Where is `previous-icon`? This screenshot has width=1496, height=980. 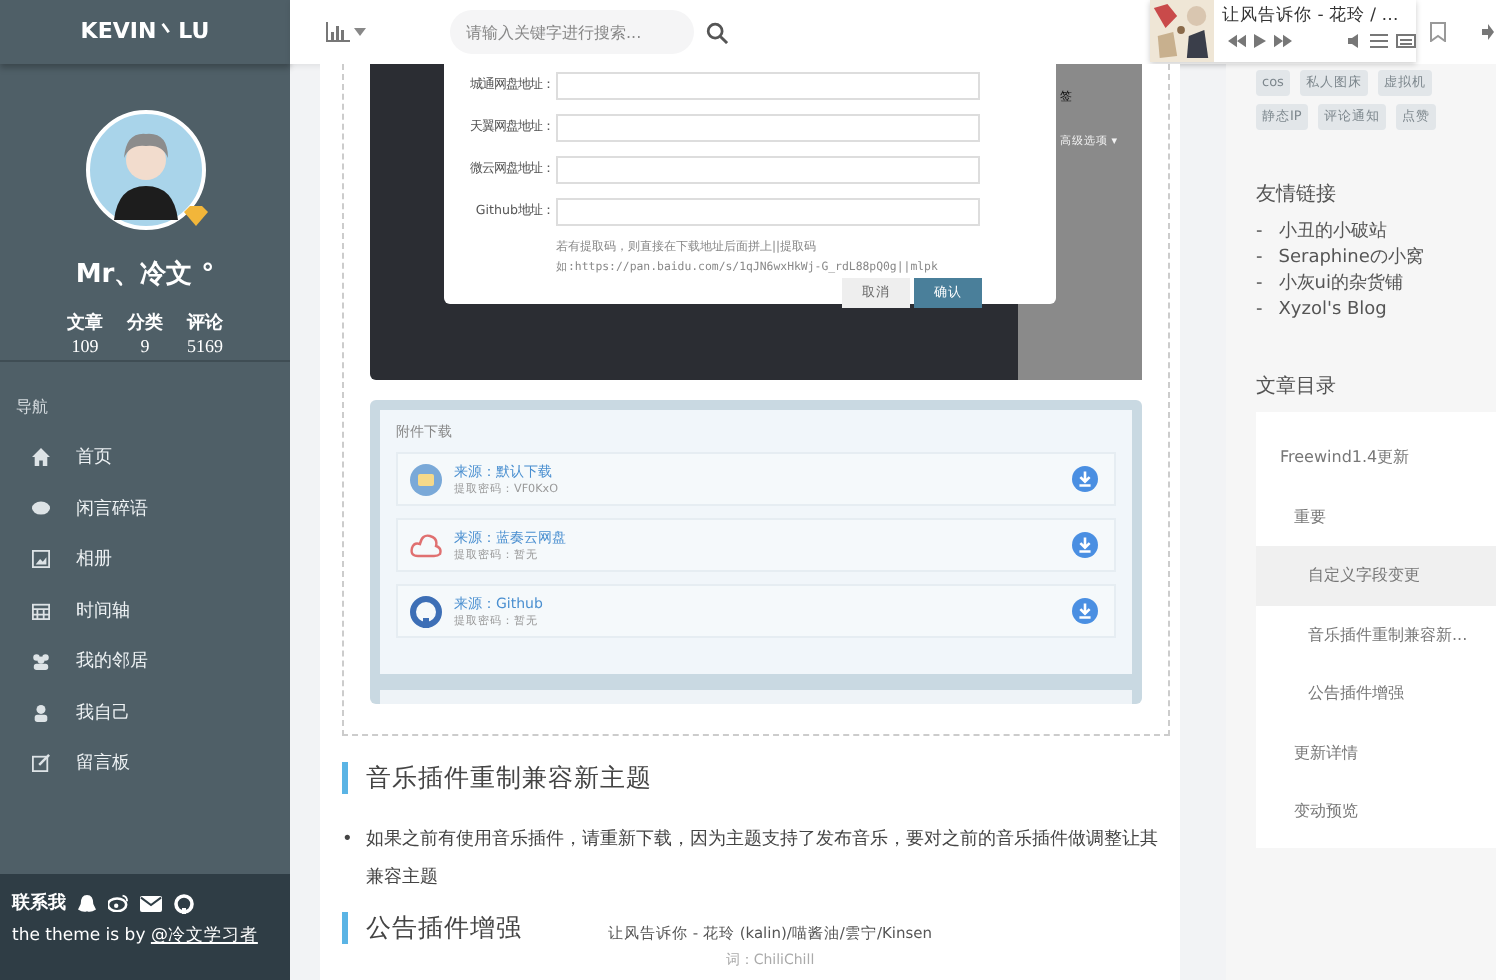 previous-icon is located at coordinates (1237, 41).